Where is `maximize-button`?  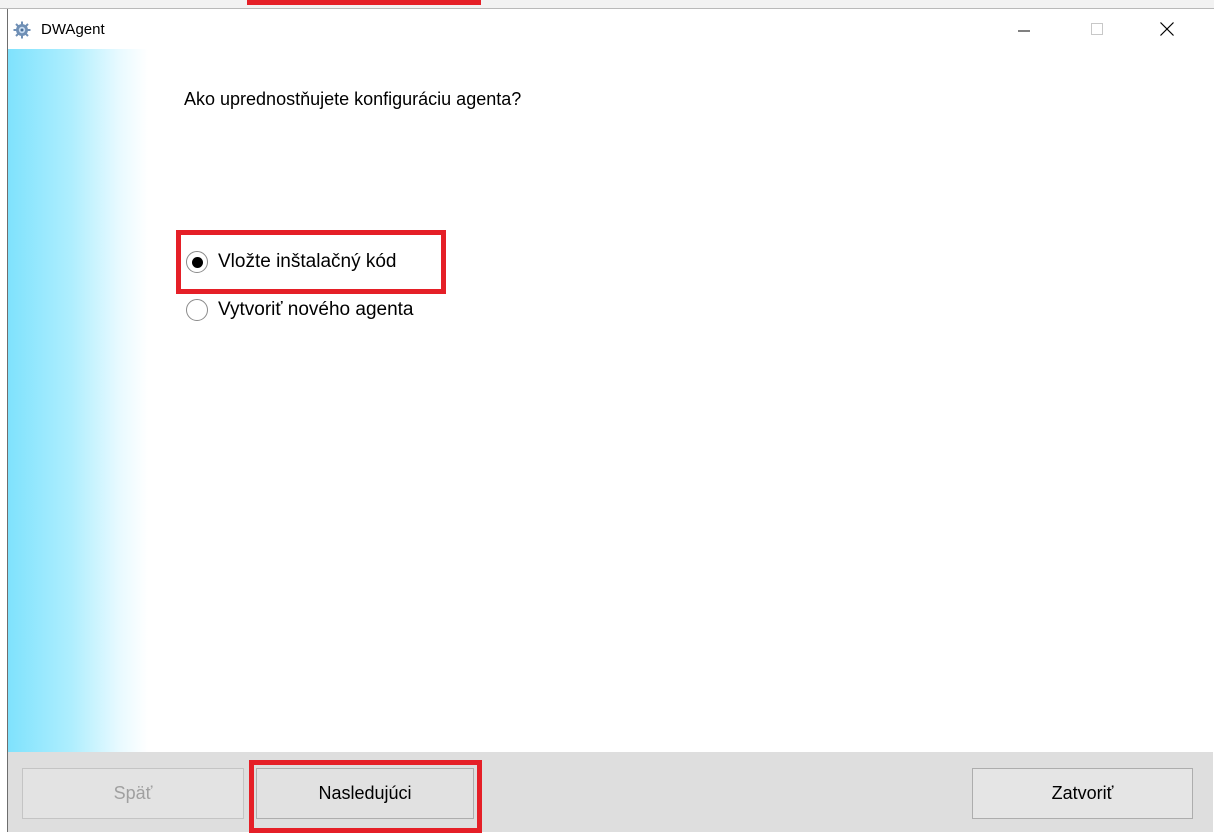 maximize-button is located at coordinates (1097, 29).